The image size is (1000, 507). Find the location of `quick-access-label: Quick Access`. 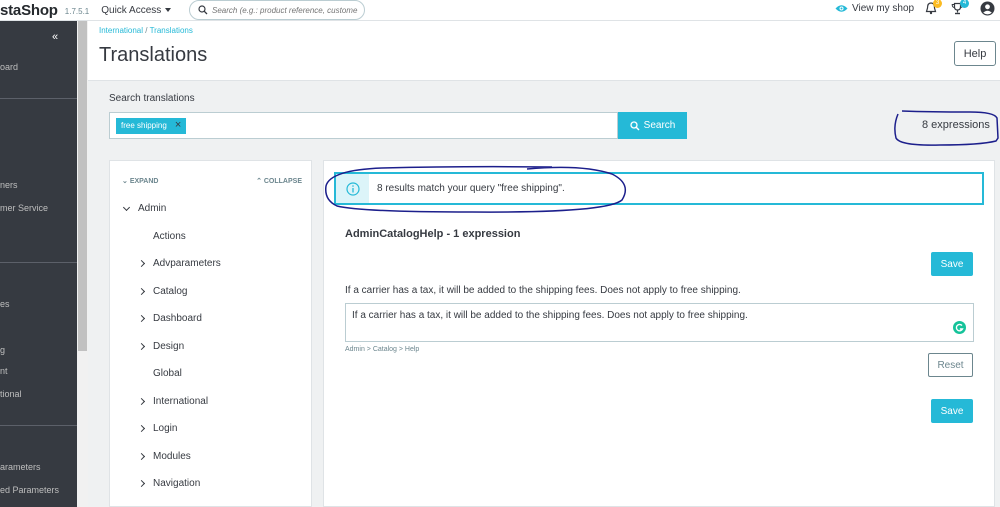

quick-access-label: Quick Access is located at coordinates (131, 10).